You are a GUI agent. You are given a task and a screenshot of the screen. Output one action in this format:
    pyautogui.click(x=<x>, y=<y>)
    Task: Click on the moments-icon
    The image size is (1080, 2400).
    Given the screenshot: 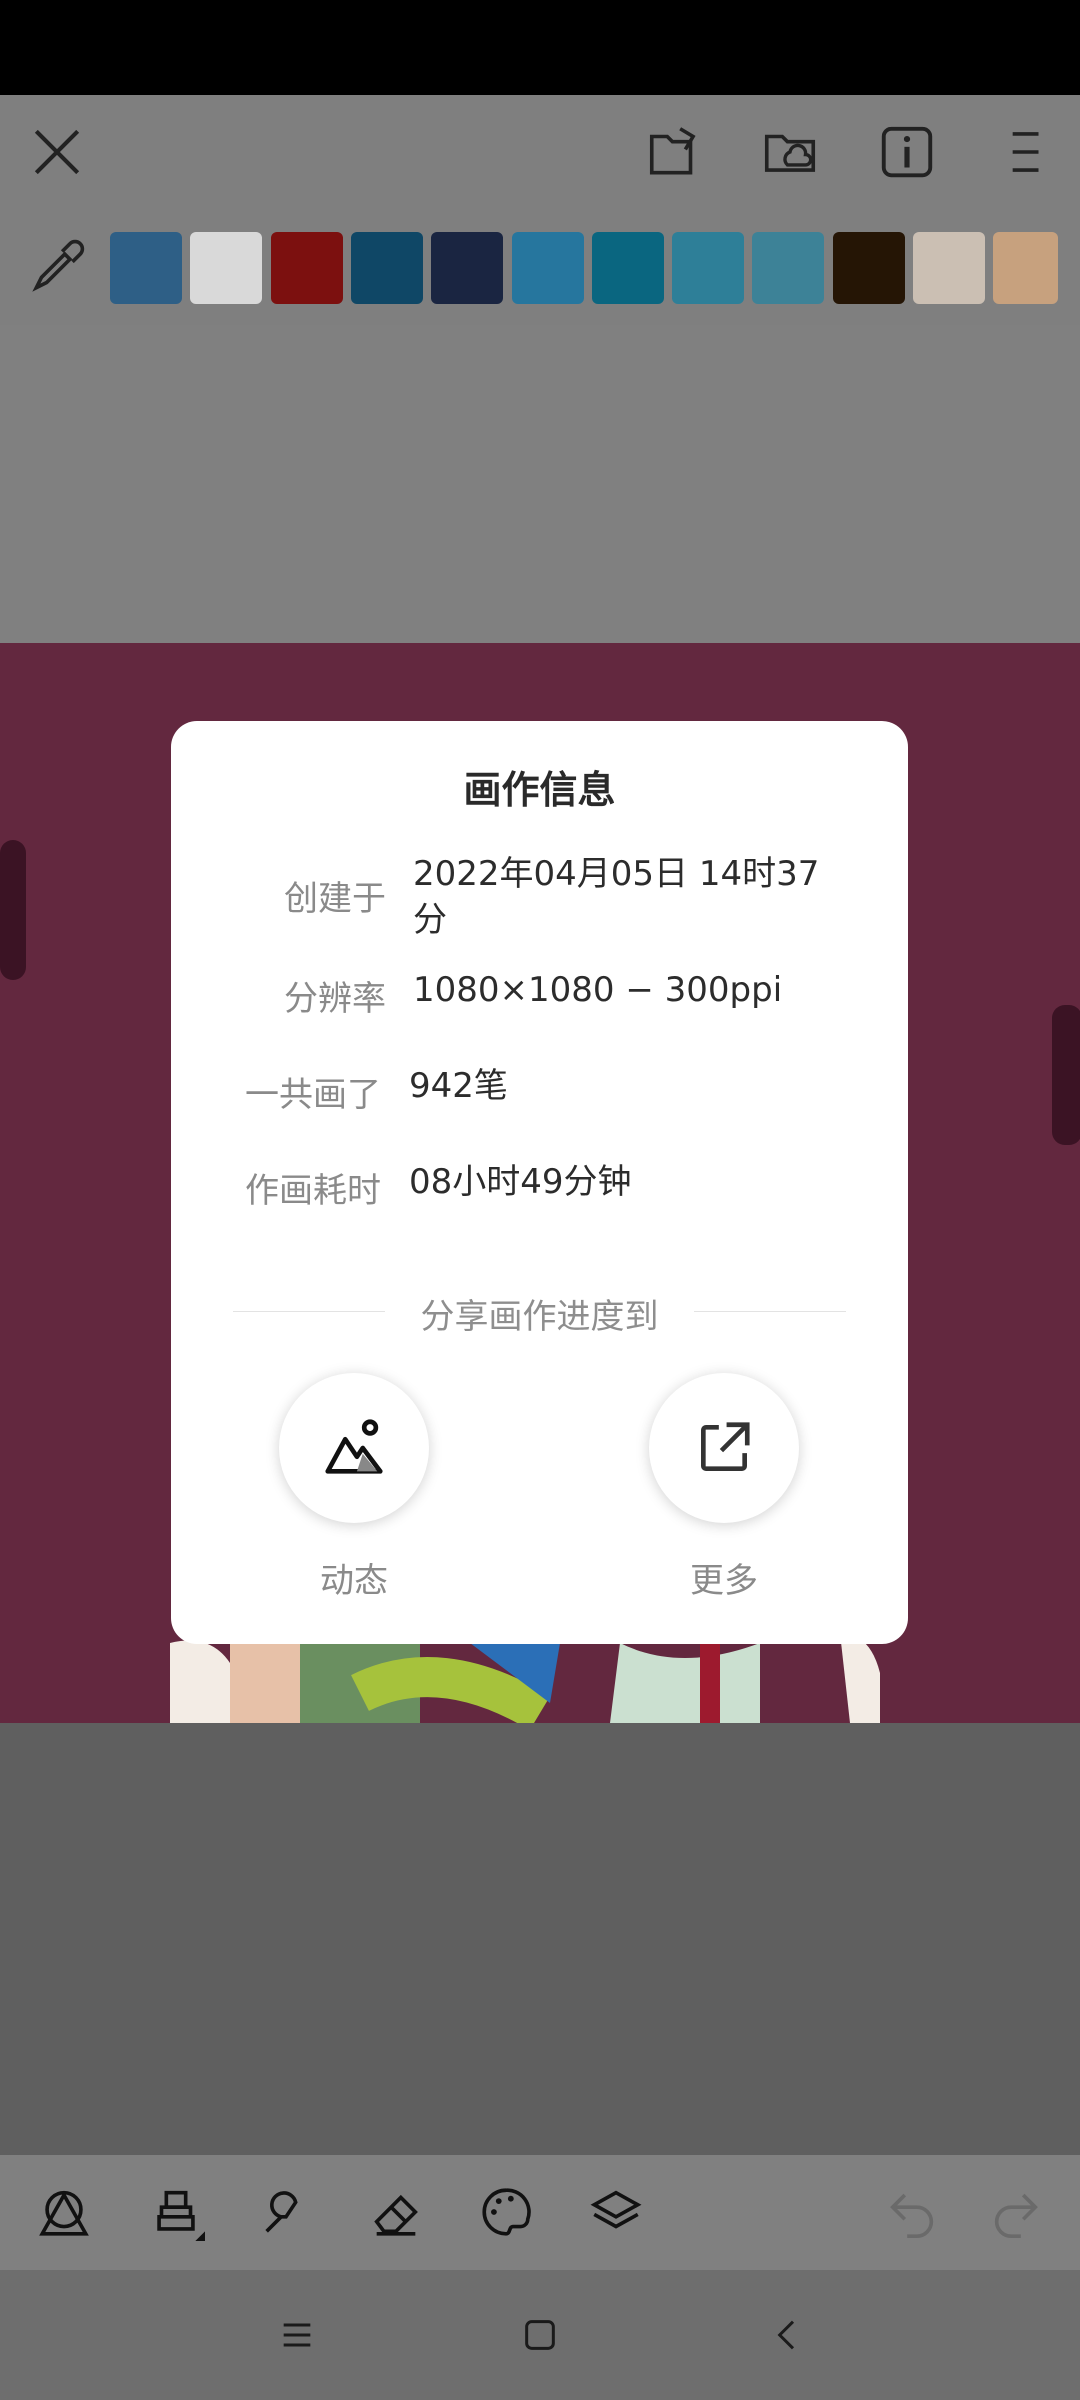 What is the action you would take?
    pyautogui.click(x=354, y=1446)
    